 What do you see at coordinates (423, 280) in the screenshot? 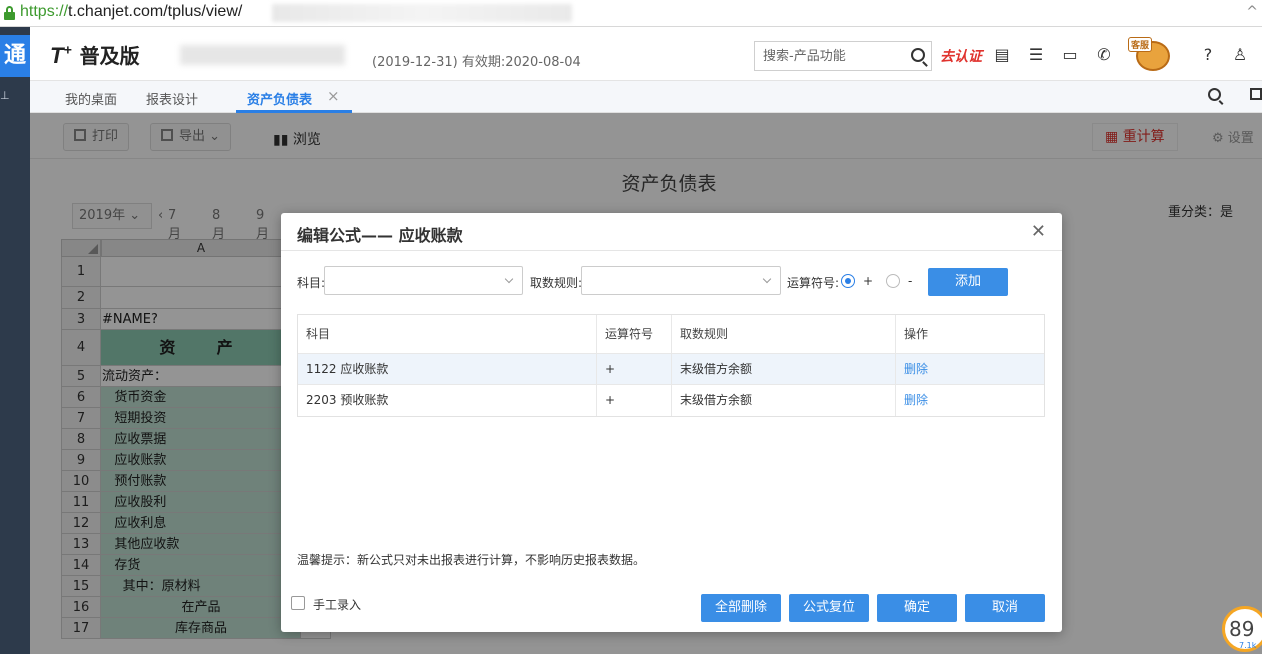
I see `subject-select` at bounding box center [423, 280].